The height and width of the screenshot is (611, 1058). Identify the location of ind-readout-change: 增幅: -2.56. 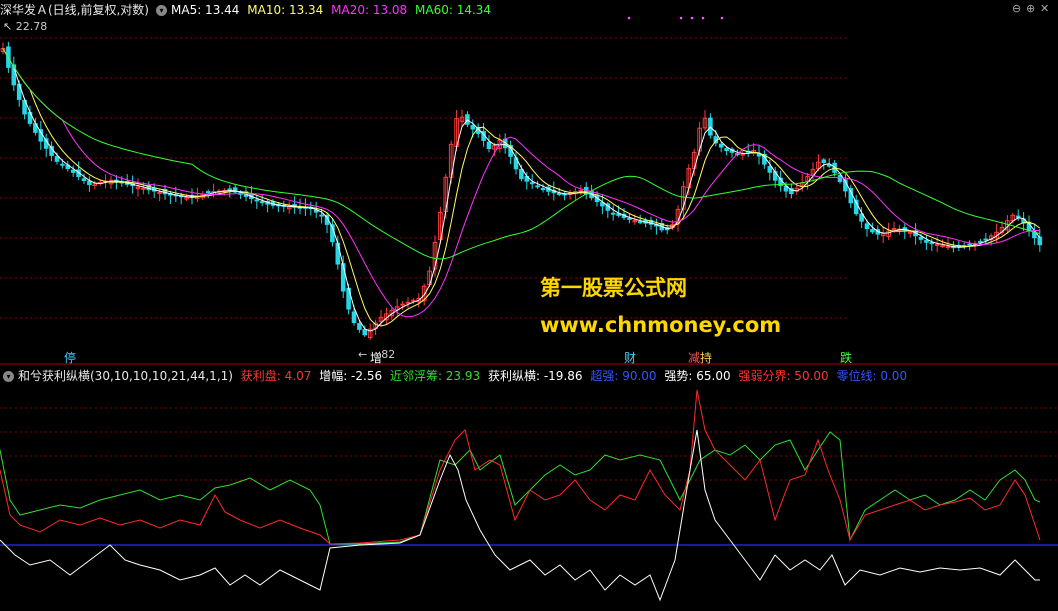
(351, 376).